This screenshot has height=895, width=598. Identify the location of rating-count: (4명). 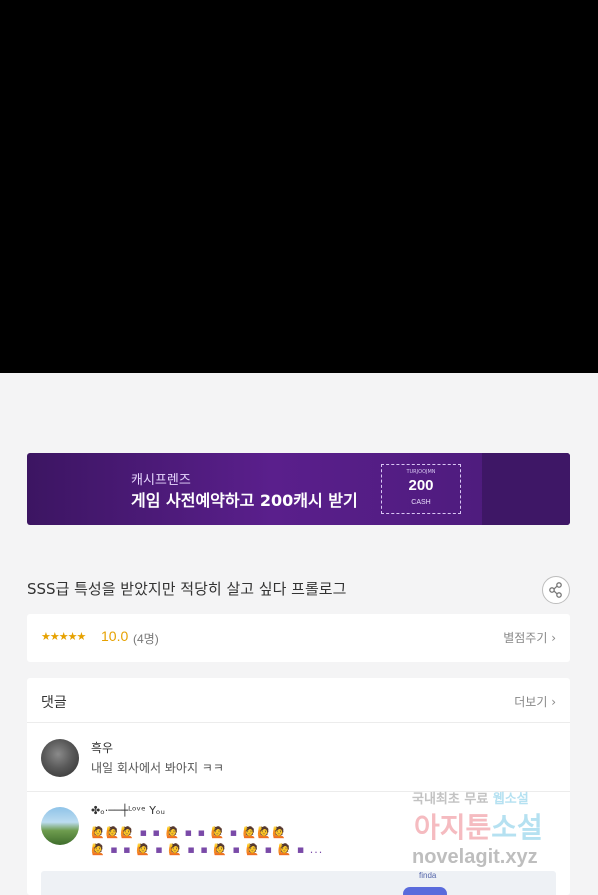
(146, 639).